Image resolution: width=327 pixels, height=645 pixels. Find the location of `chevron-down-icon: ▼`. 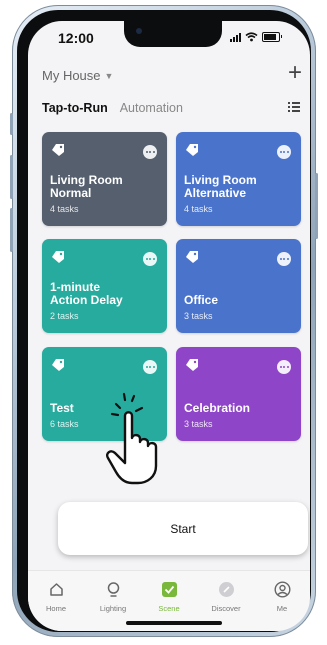

chevron-down-icon: ▼ is located at coordinates (109, 75).